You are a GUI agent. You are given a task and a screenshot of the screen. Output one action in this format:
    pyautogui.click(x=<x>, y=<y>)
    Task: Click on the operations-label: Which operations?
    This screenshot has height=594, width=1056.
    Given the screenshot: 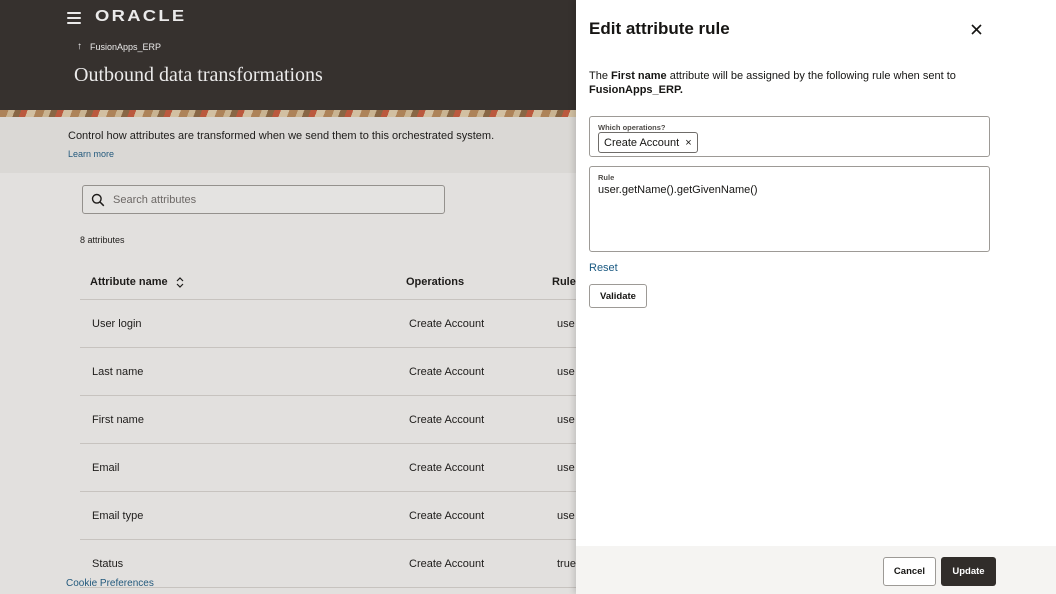 What is the action you would take?
    pyautogui.click(x=632, y=127)
    